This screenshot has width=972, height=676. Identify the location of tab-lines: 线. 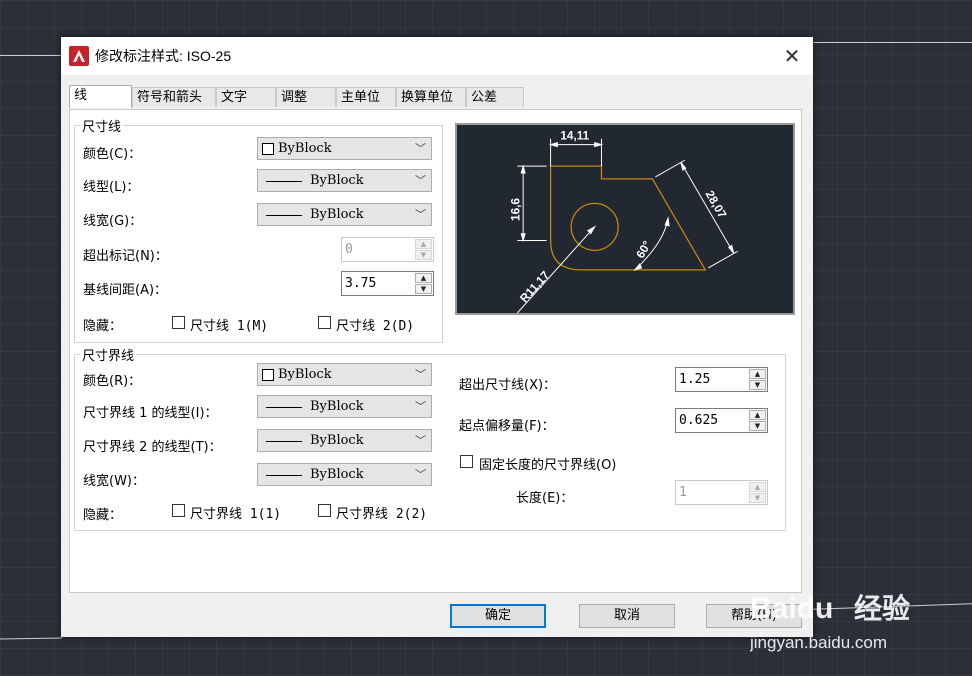
(100, 96).